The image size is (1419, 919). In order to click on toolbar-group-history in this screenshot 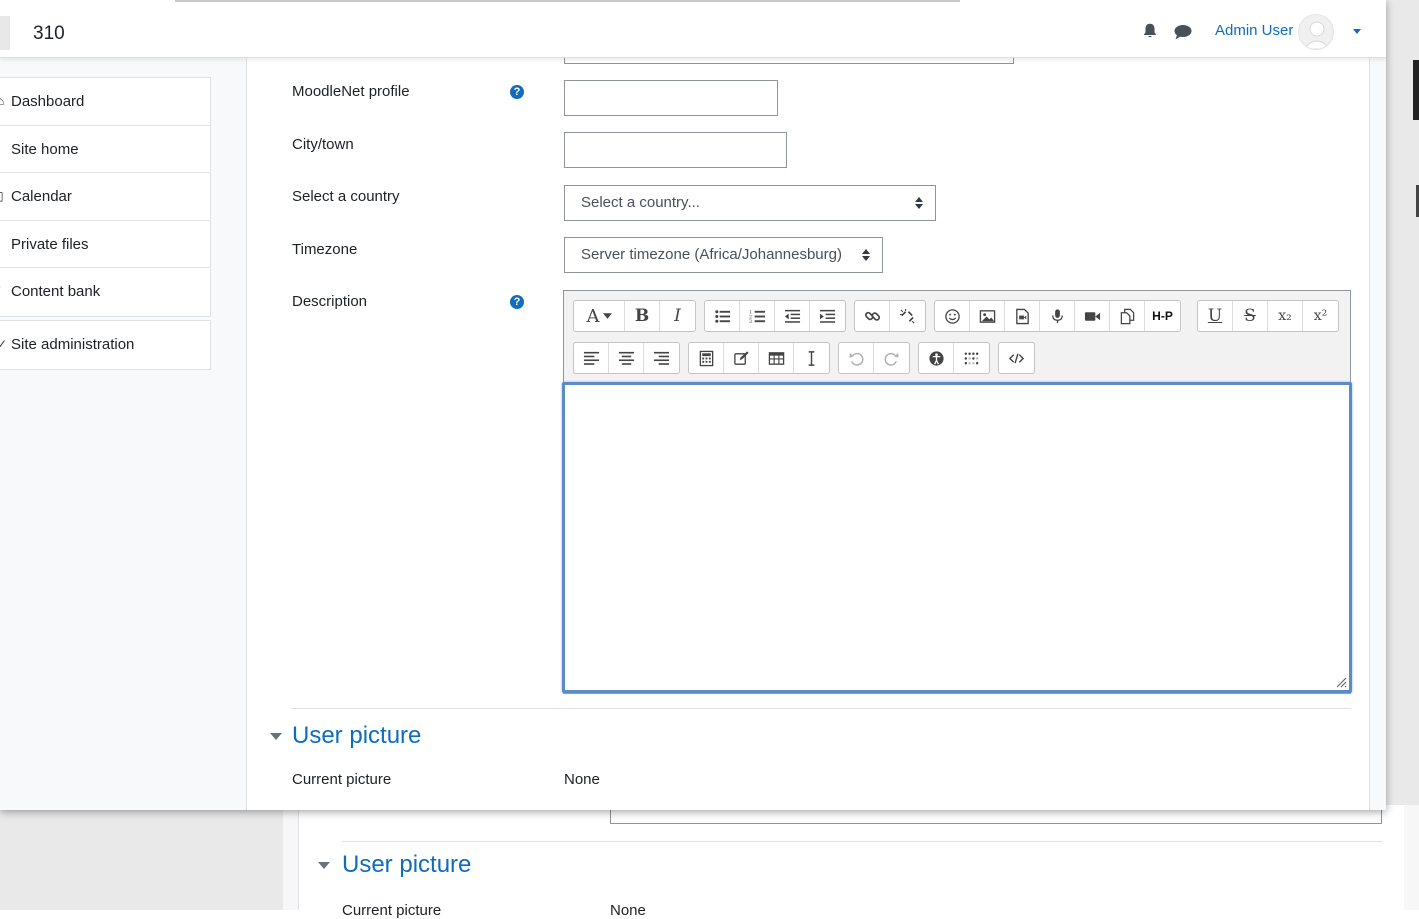, I will do `click(874, 358)`.